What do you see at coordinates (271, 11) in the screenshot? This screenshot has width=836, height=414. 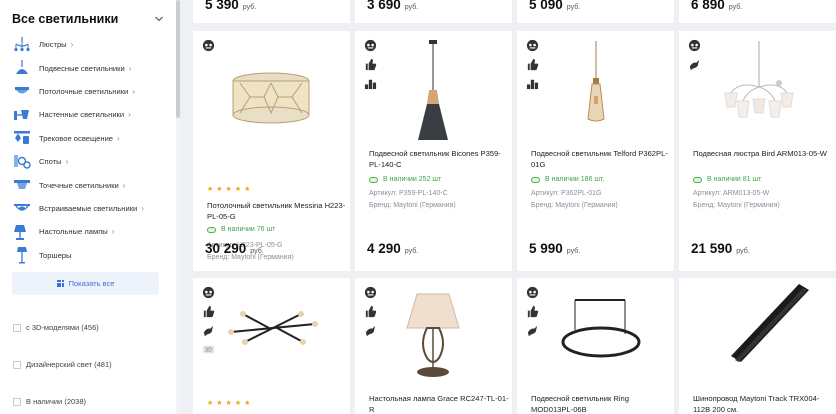 I see `product-card: 5 390 руб.` at bounding box center [271, 11].